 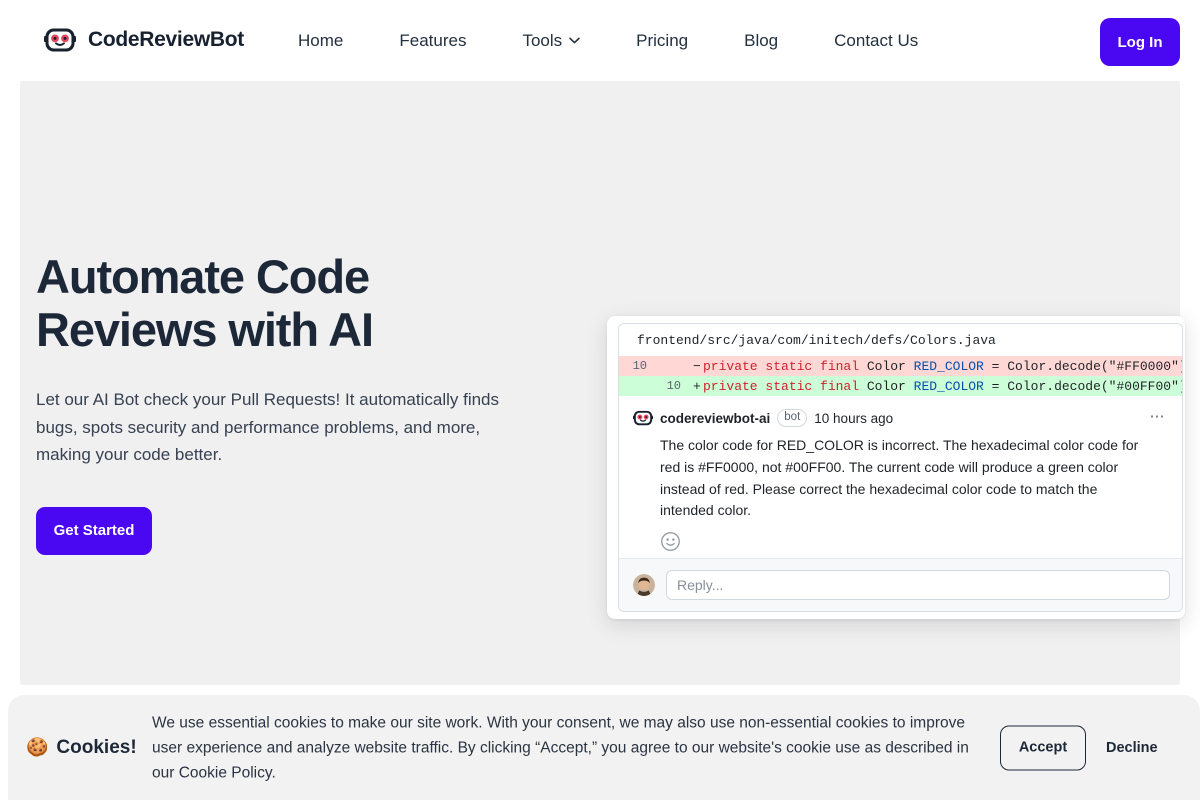 I want to click on diff-old-line-number: 10, so click(x=639, y=366).